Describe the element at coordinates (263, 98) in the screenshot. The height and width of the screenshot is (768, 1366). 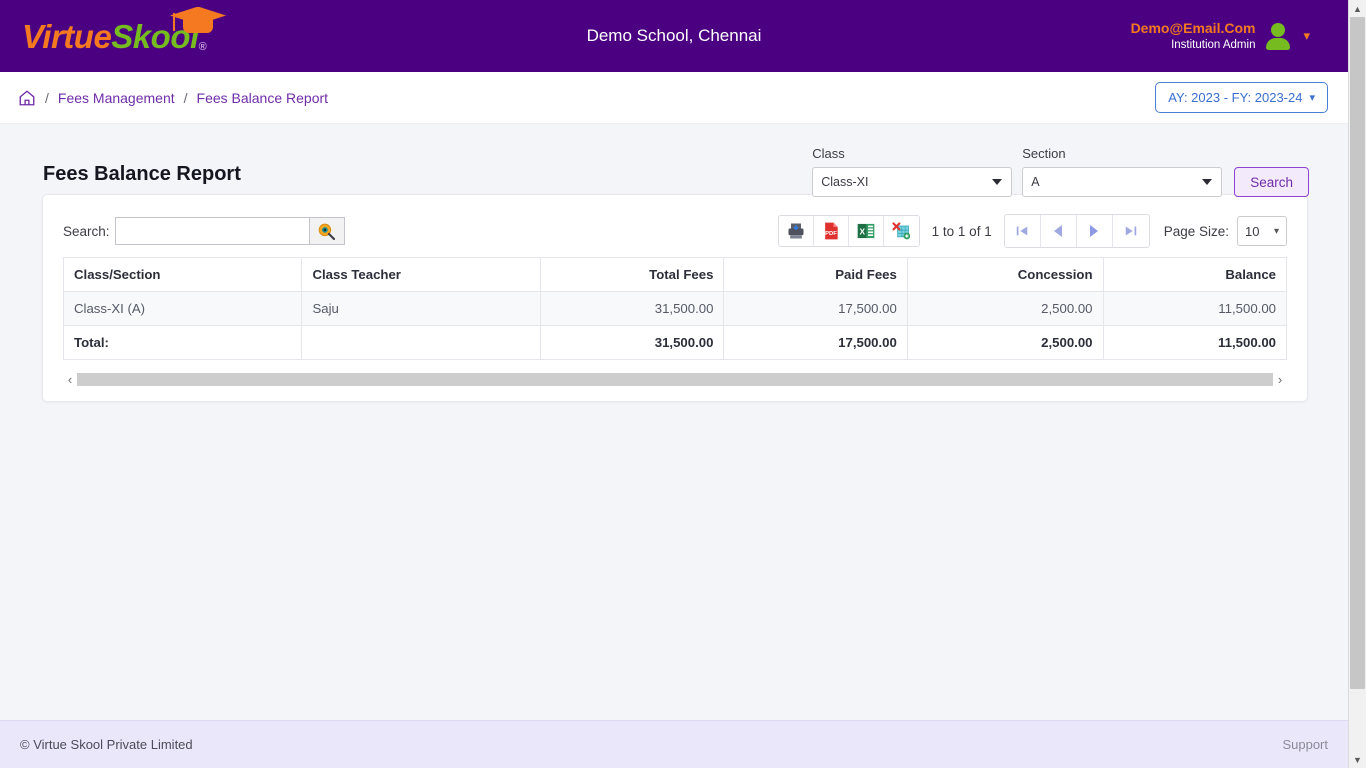
I see `breadcrumb-item-fees-balance-report: Fees Balance Report` at that location.